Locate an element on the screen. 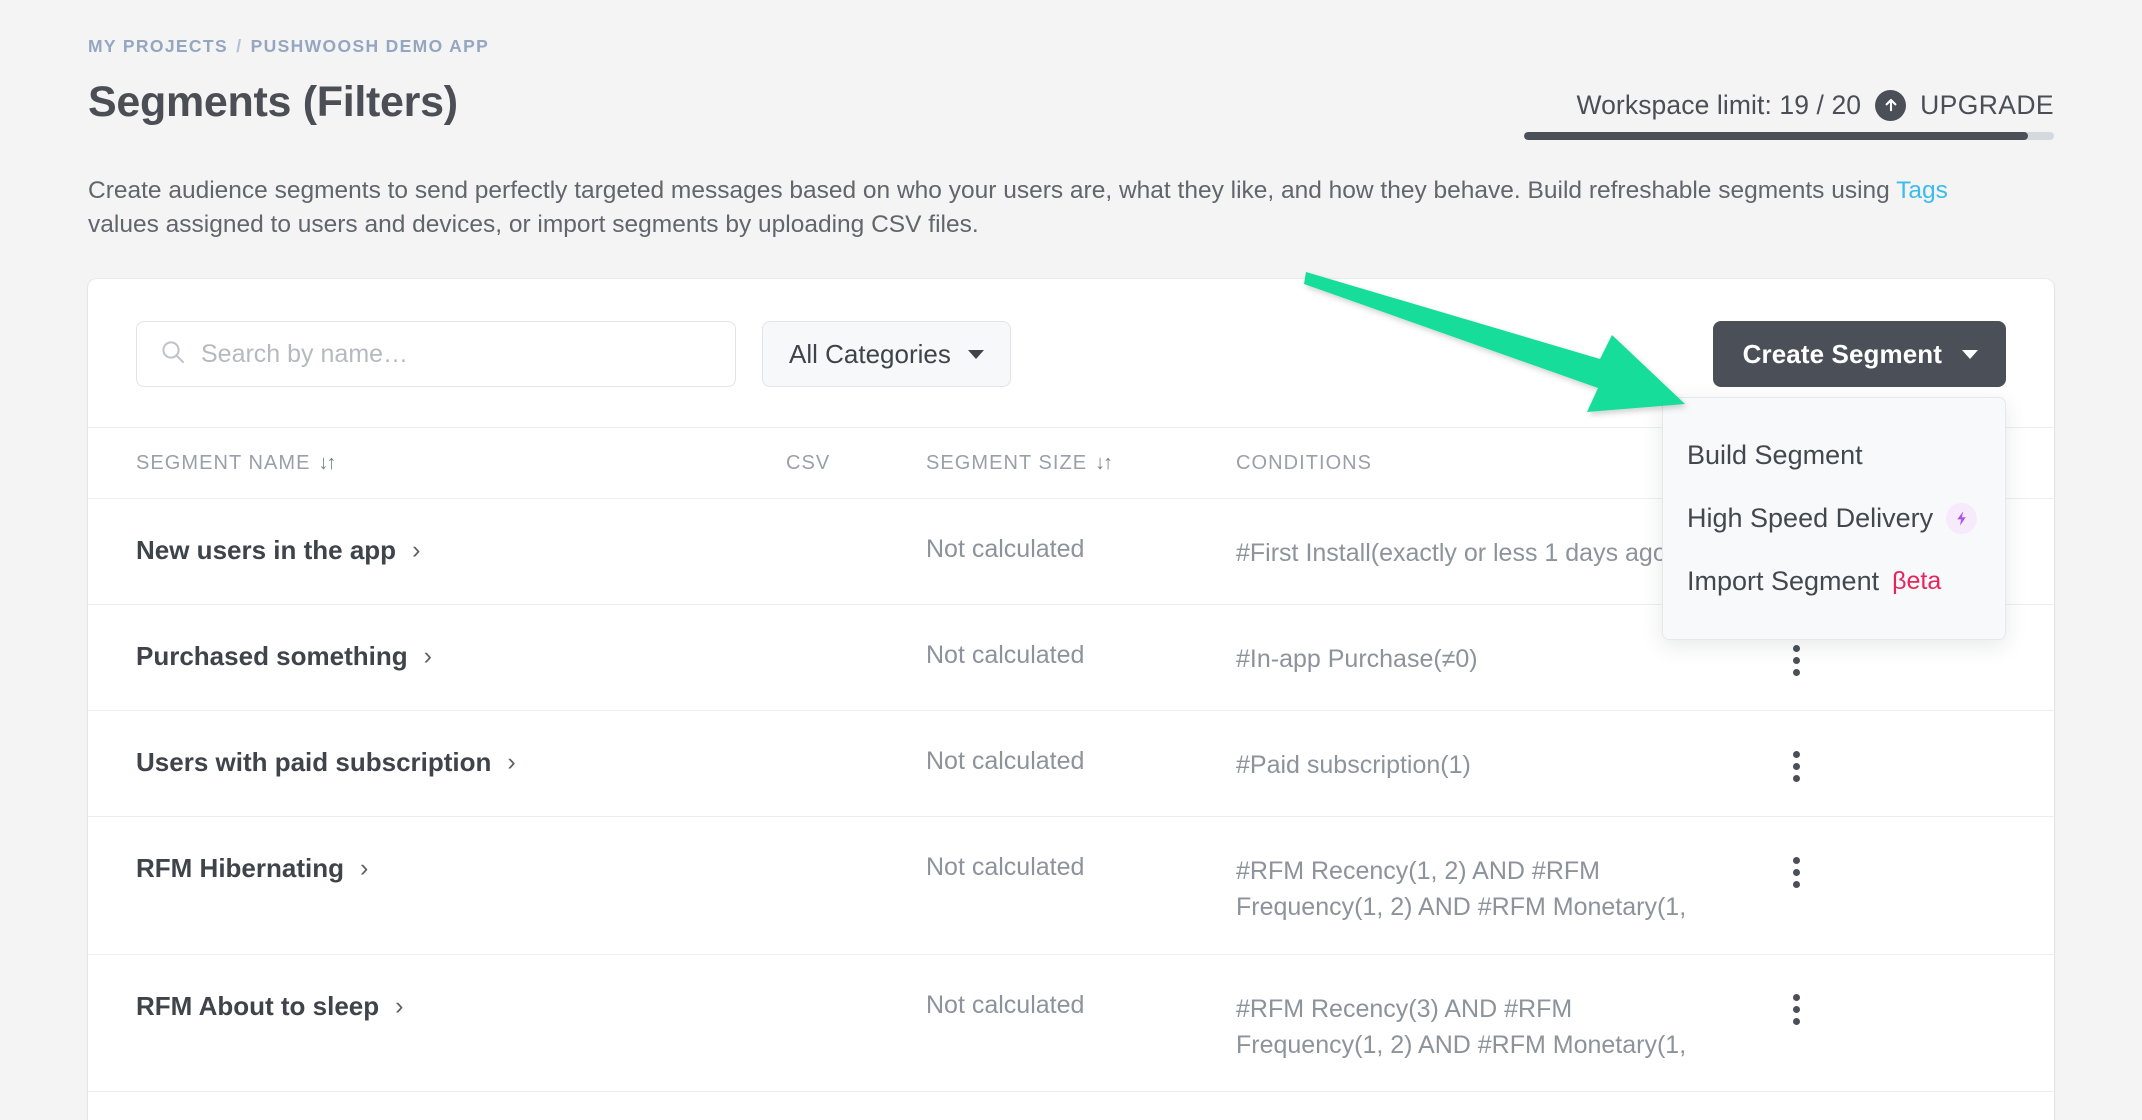  segment-name-text: Purchased something is located at coordinates (272, 656).